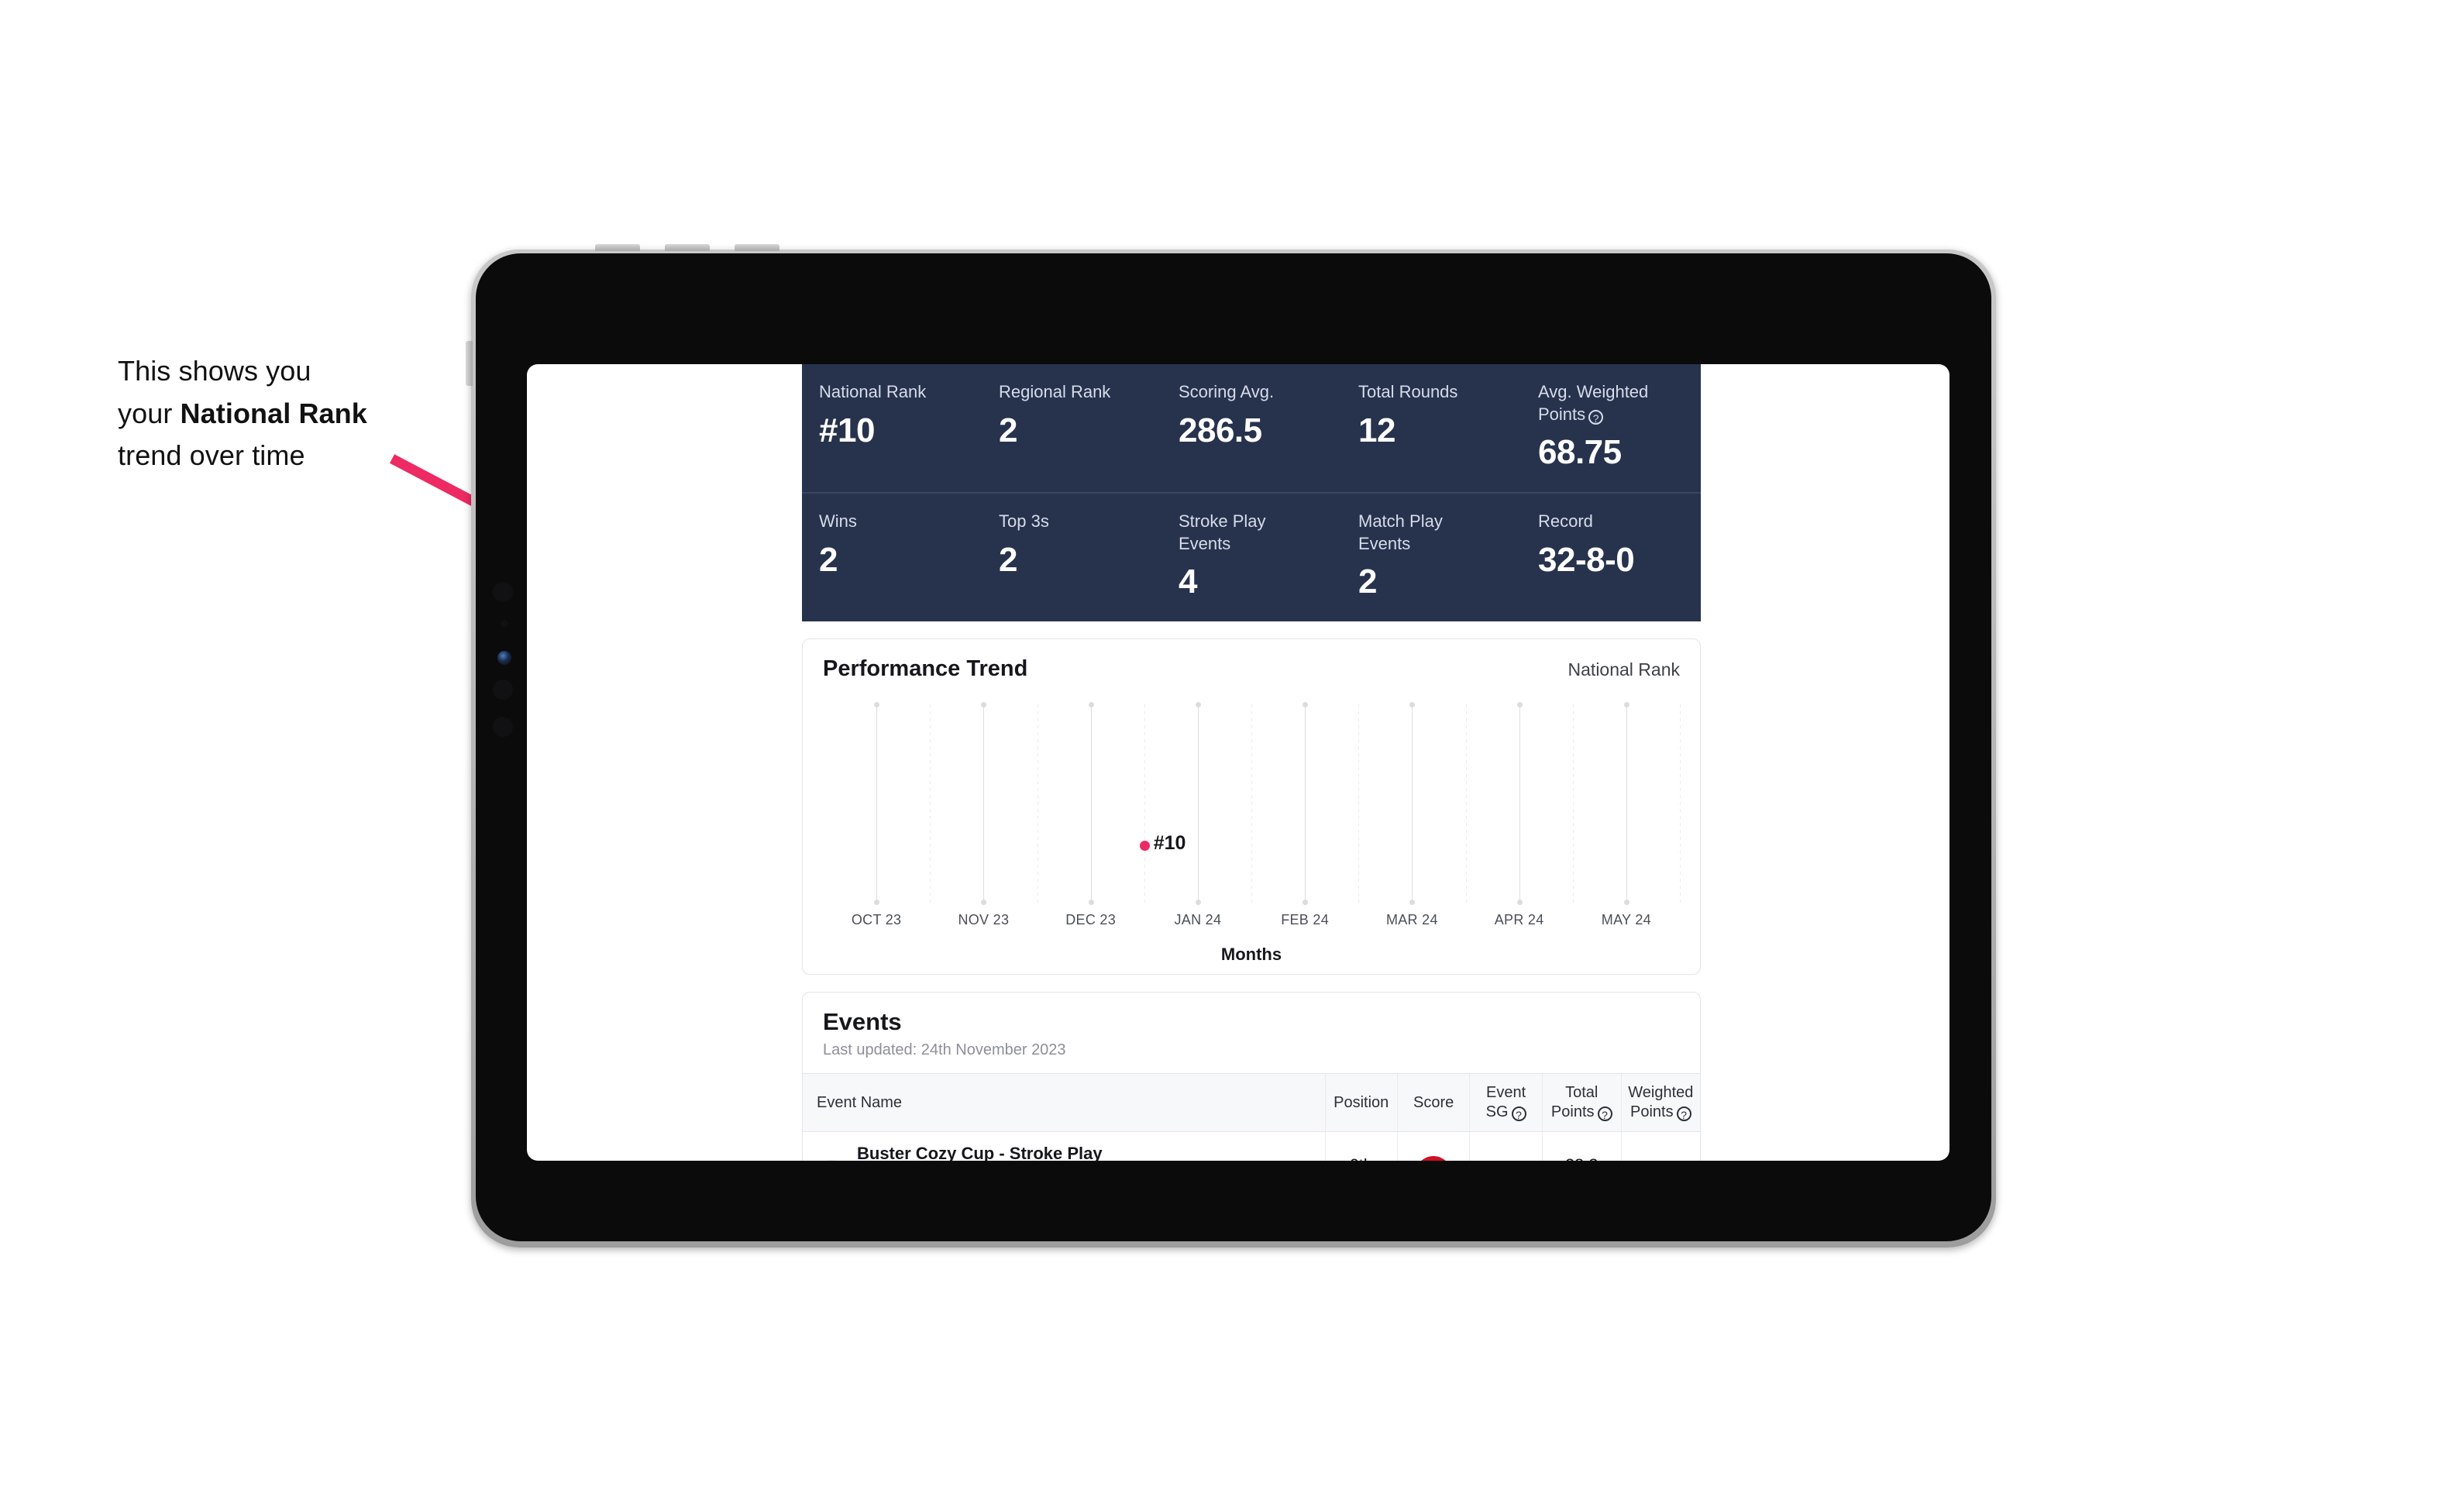  I want to click on chart-x-tick-label: DEC 23, so click(1091, 920).